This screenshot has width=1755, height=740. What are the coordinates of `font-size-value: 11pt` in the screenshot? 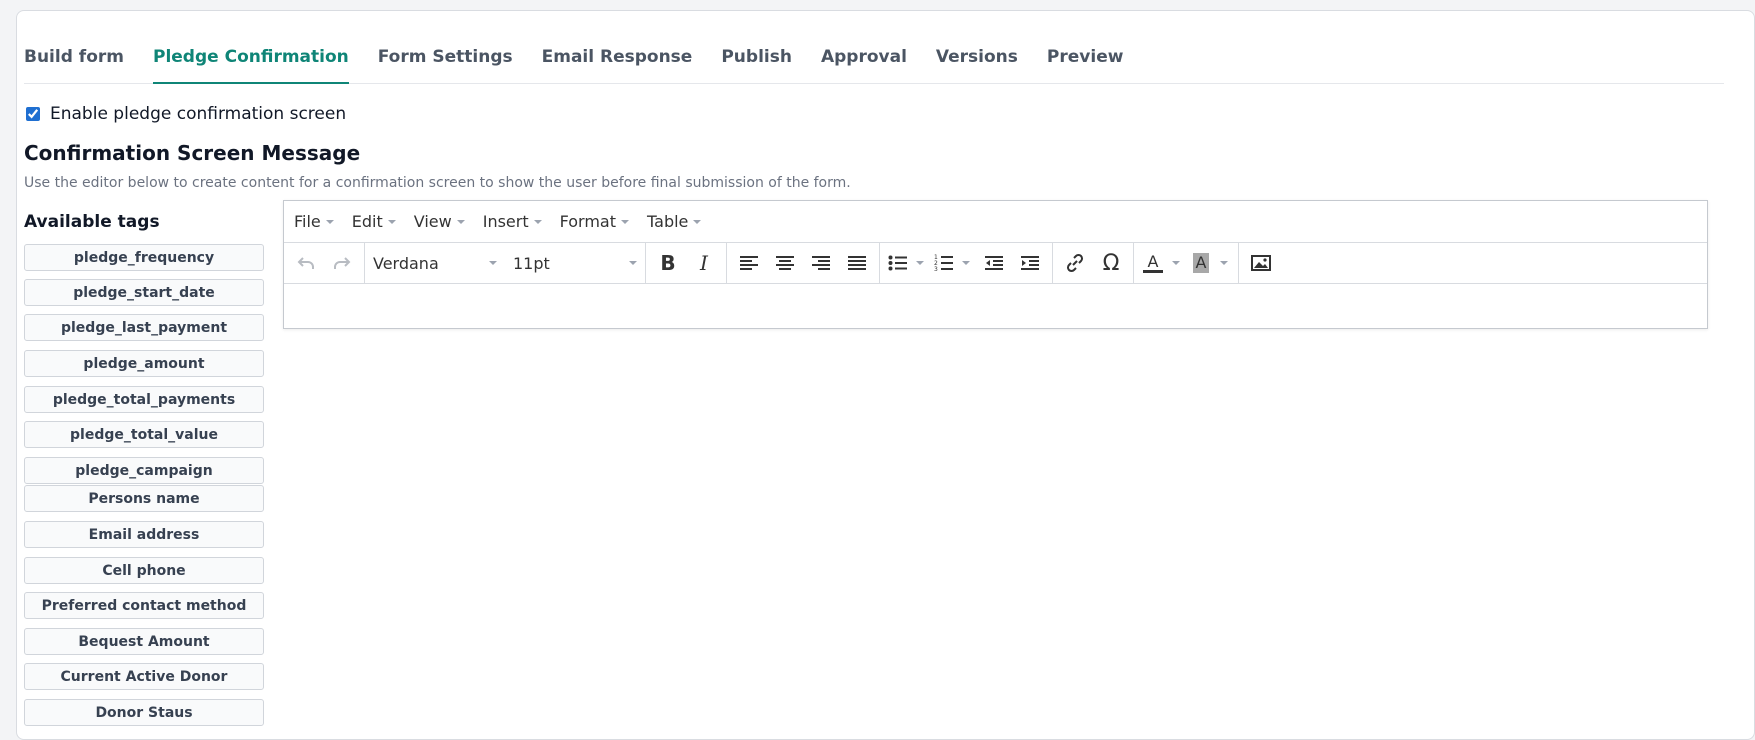 It's located at (531, 263).